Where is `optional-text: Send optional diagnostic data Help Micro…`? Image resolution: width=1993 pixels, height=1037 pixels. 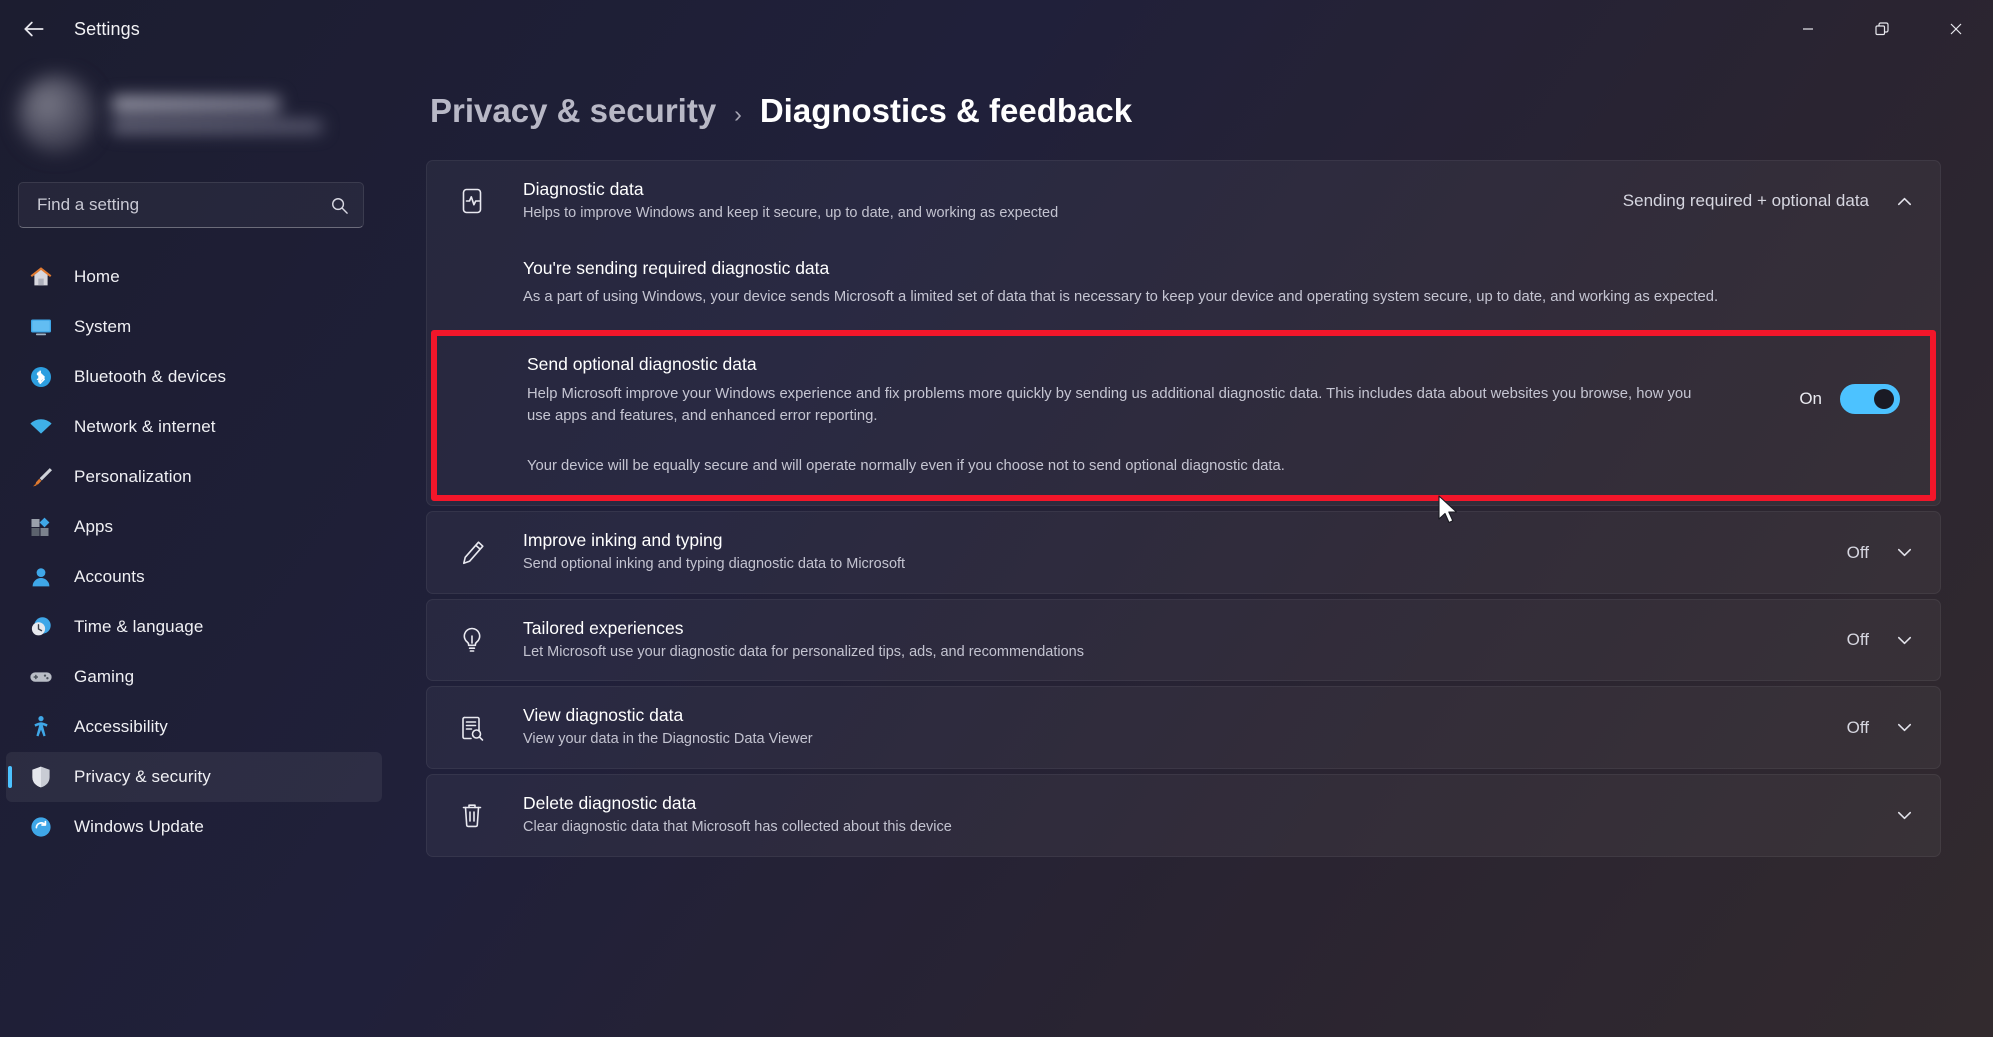
optional-text: Send optional diagnostic data Help Micro… is located at coordinates (1151, 416).